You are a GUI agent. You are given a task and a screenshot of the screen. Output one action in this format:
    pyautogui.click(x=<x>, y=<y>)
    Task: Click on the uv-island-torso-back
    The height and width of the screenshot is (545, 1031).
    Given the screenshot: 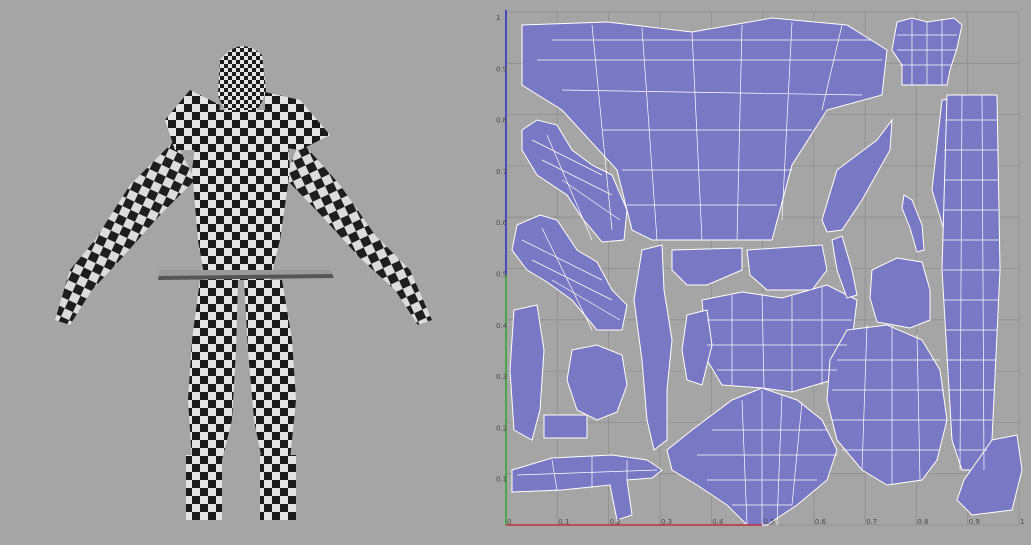 What is the action you would take?
    pyautogui.click(x=900, y=293)
    